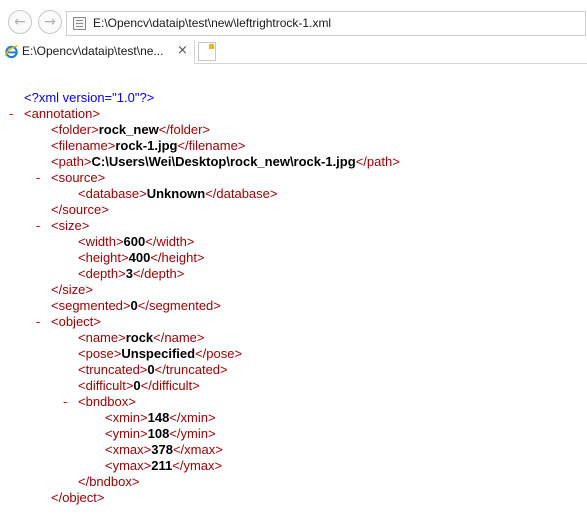 This screenshot has height=514, width=587. I want to click on collapse-toggle-annotation: -, so click(11, 114).